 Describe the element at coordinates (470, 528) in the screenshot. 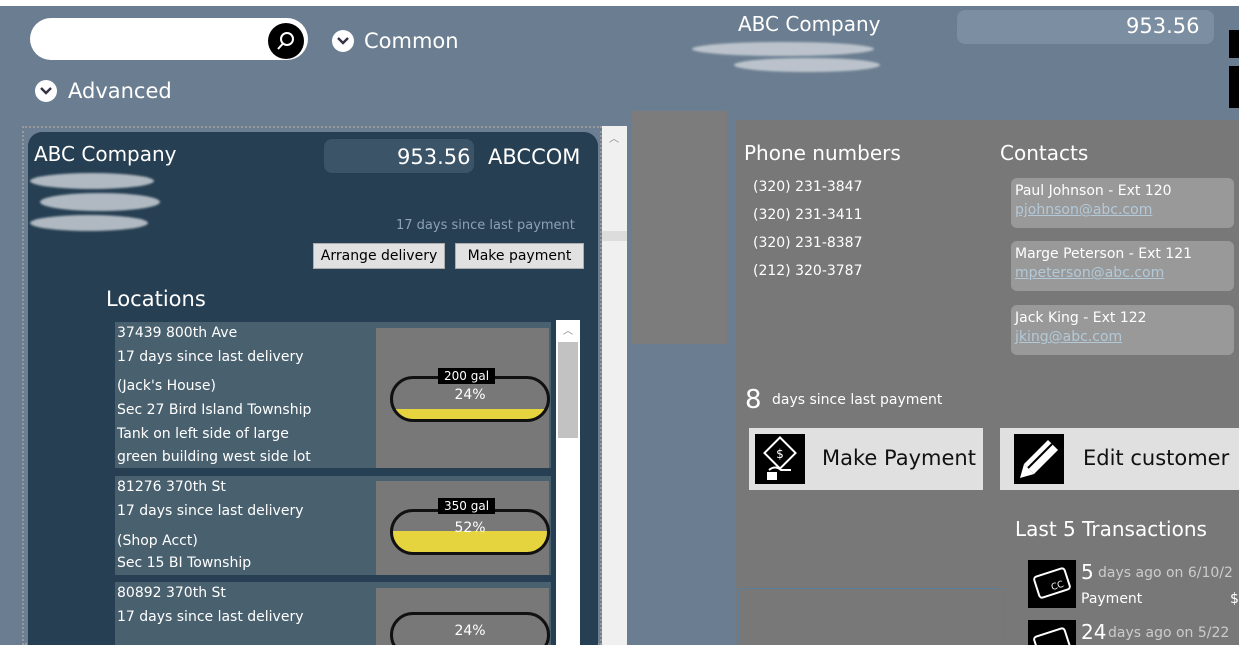

I see `tank-percent: 52%` at that location.